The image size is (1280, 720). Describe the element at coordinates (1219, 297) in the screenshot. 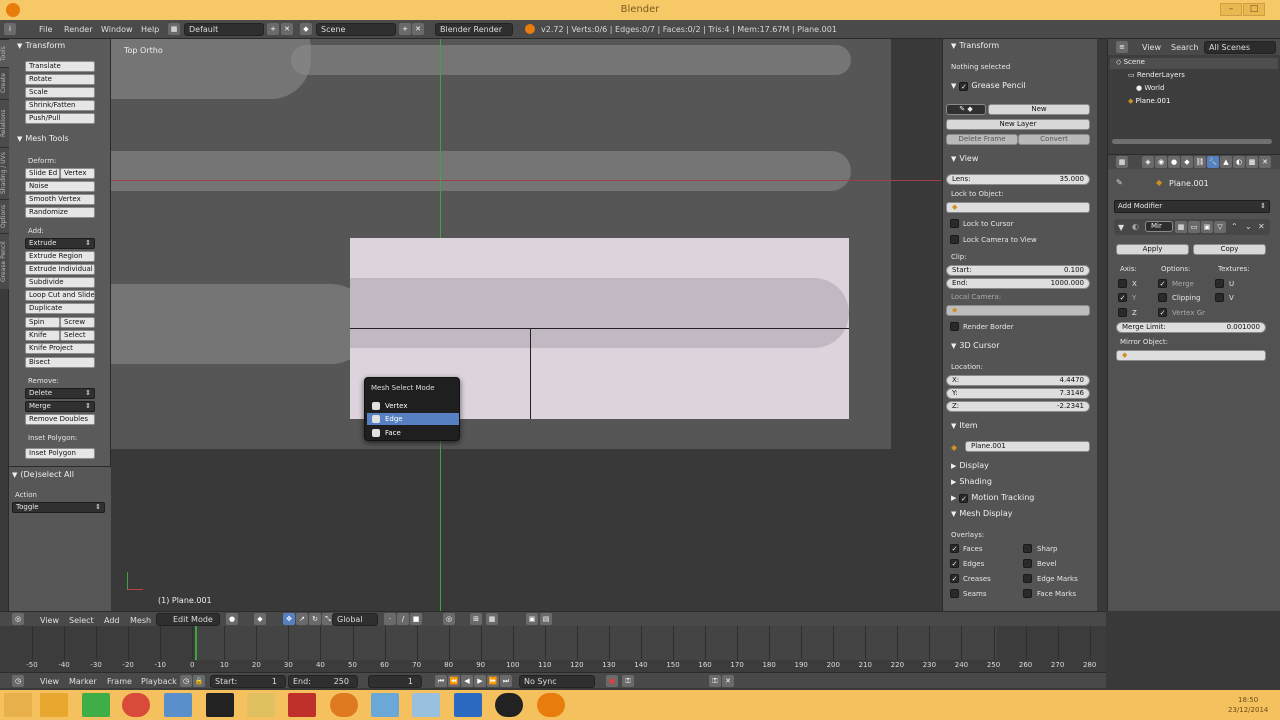

I see `texture-v-checkbox` at that location.